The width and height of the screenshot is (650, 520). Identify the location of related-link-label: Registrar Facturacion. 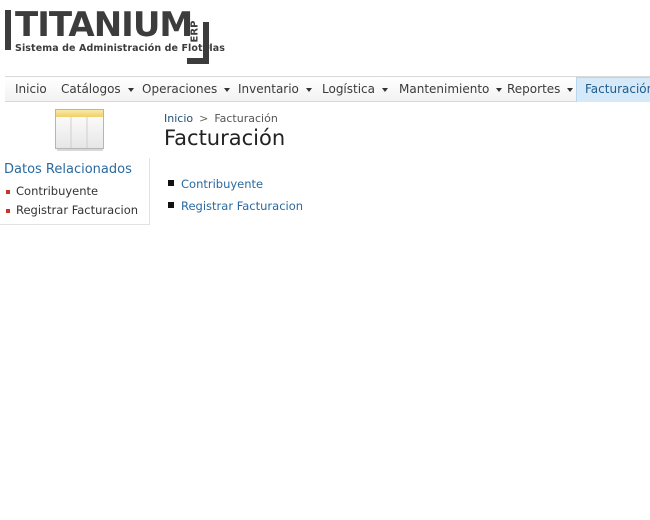
(77, 210).